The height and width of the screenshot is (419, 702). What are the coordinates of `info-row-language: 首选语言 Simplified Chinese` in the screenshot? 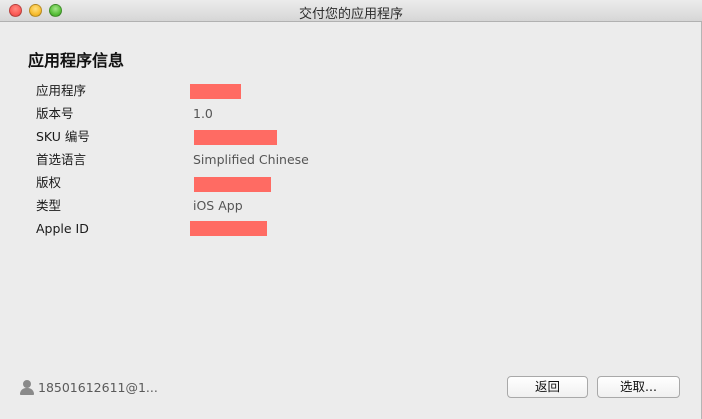 It's located at (351, 160).